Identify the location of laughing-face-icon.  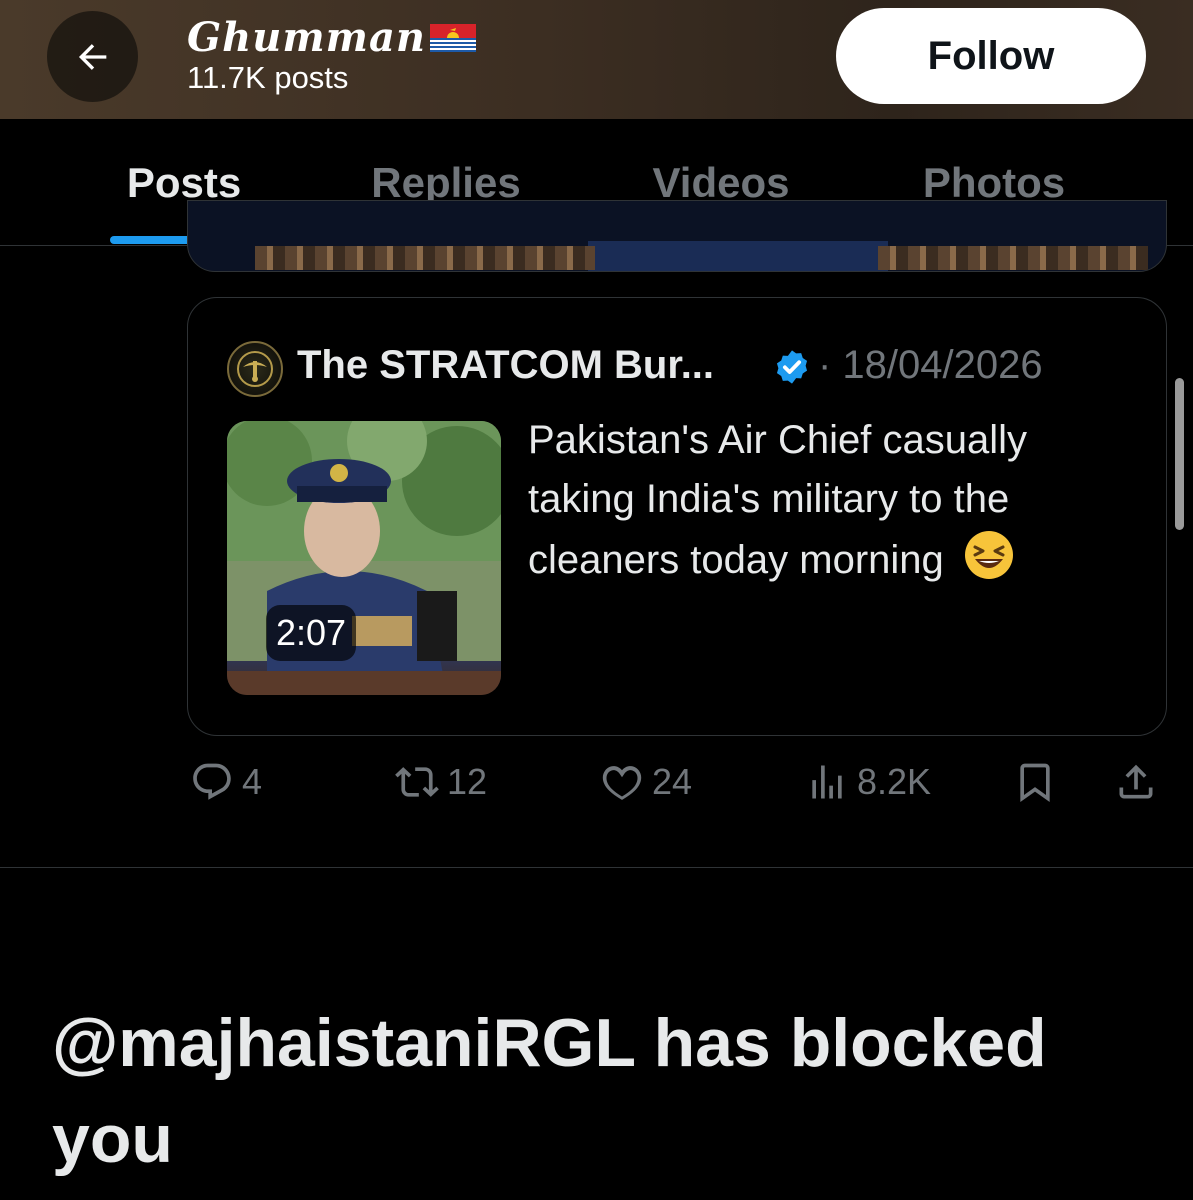
(988, 555).